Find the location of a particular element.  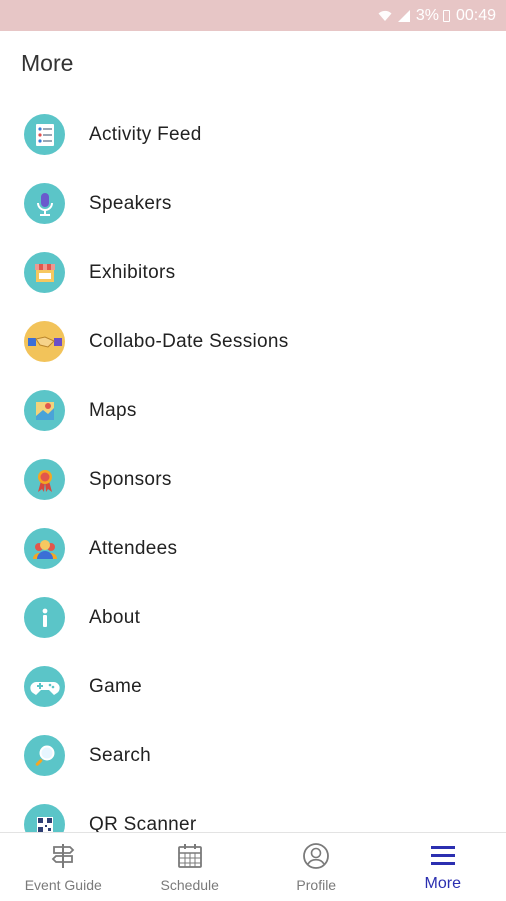

tab-more-label: More is located at coordinates (443, 884).